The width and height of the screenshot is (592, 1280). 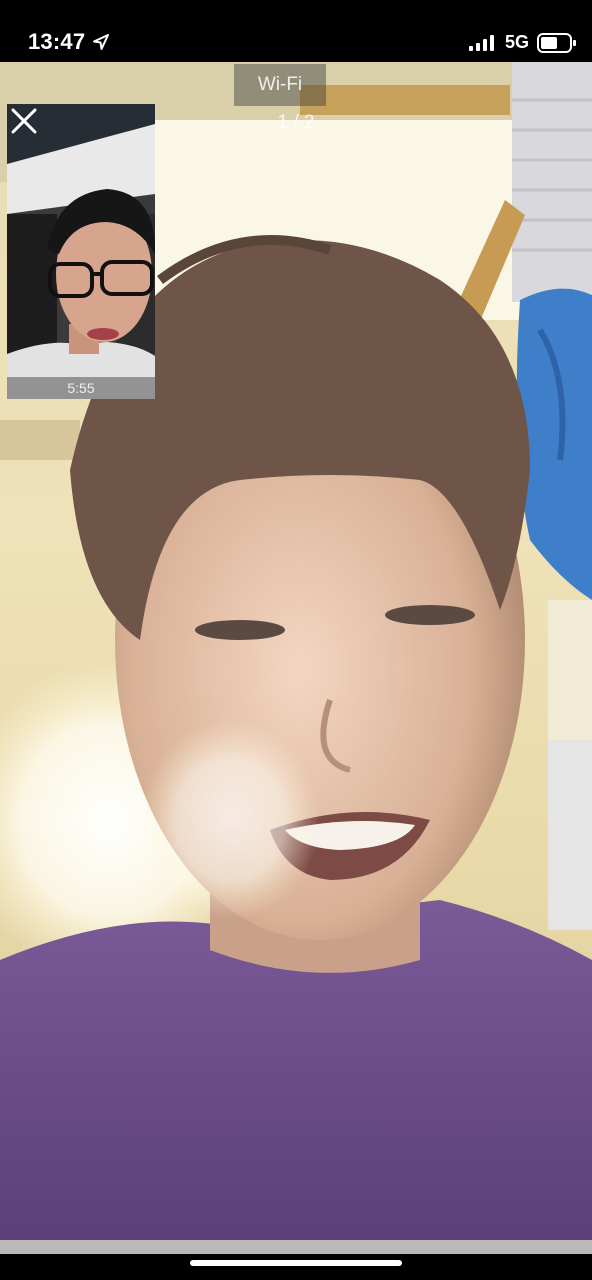 I want to click on signal-bars-icon, so click(x=481, y=43).